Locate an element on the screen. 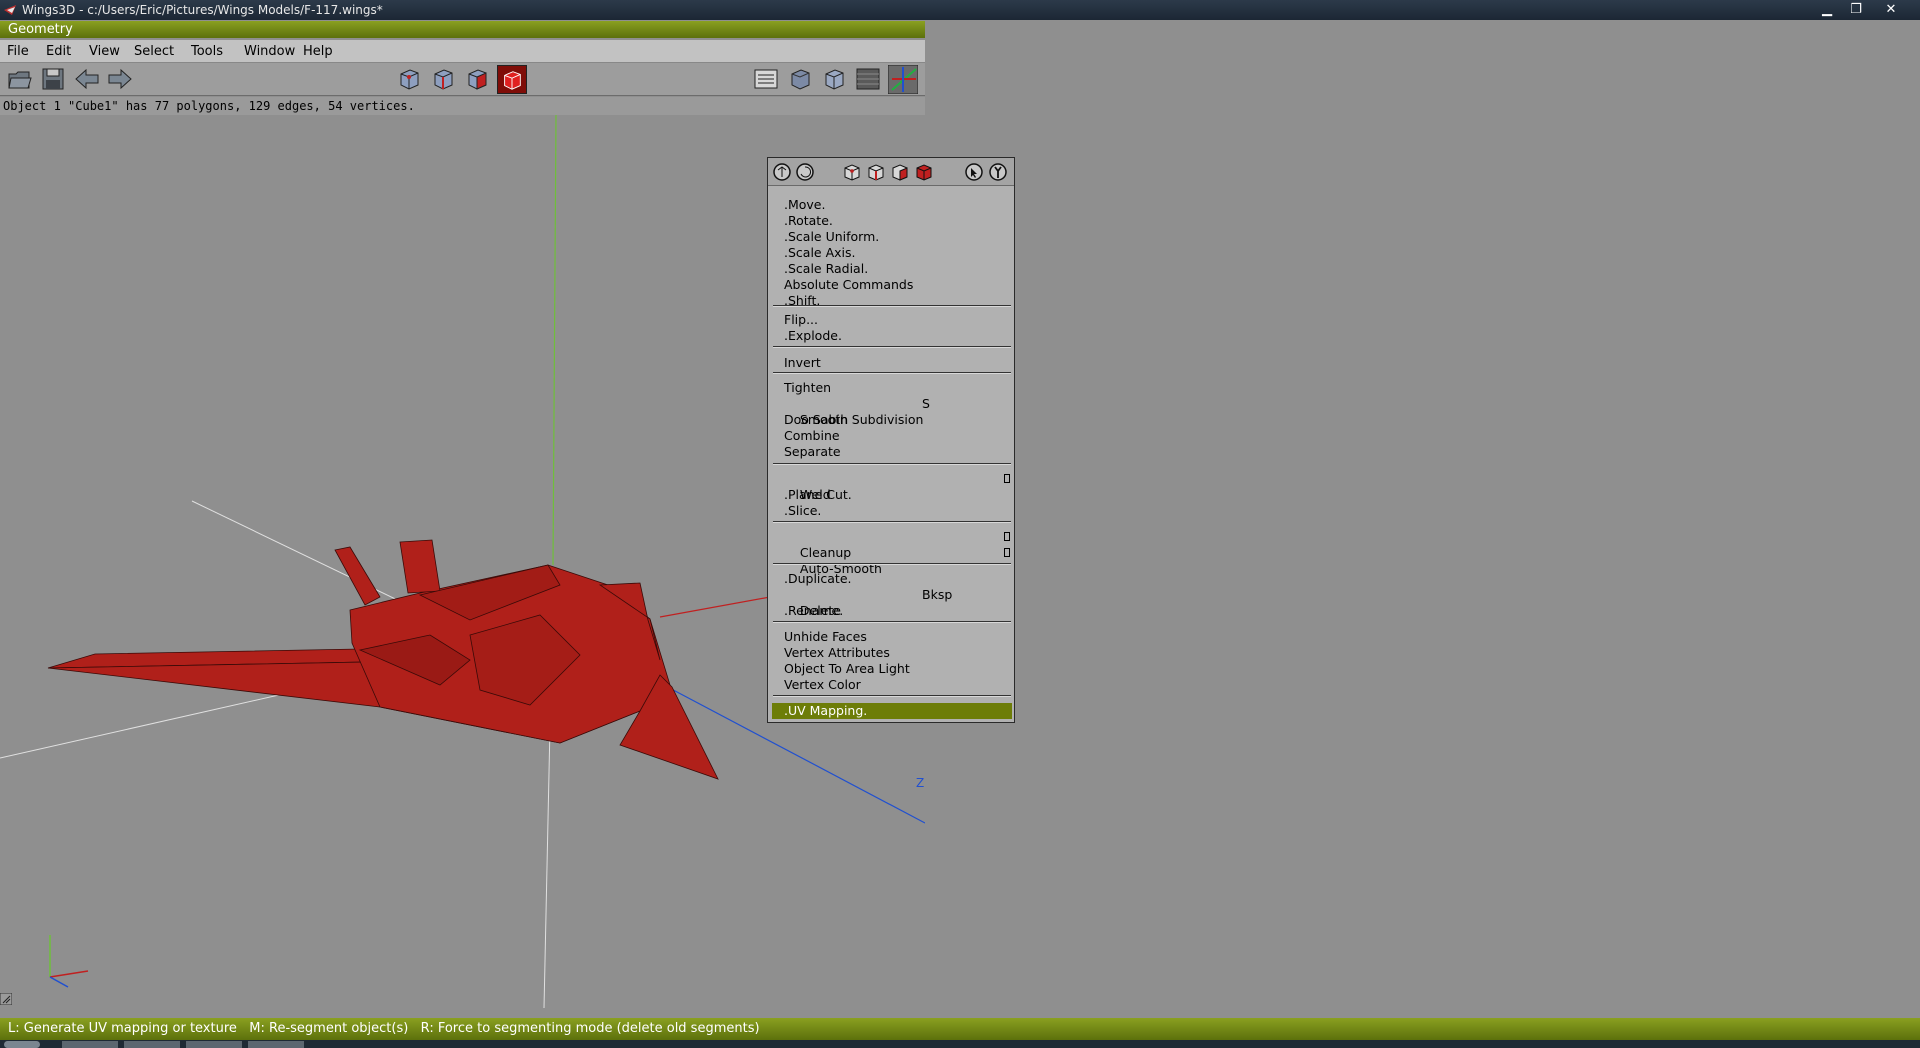 The image size is (1920, 1048). body-mode-button is located at coordinates (512, 79).